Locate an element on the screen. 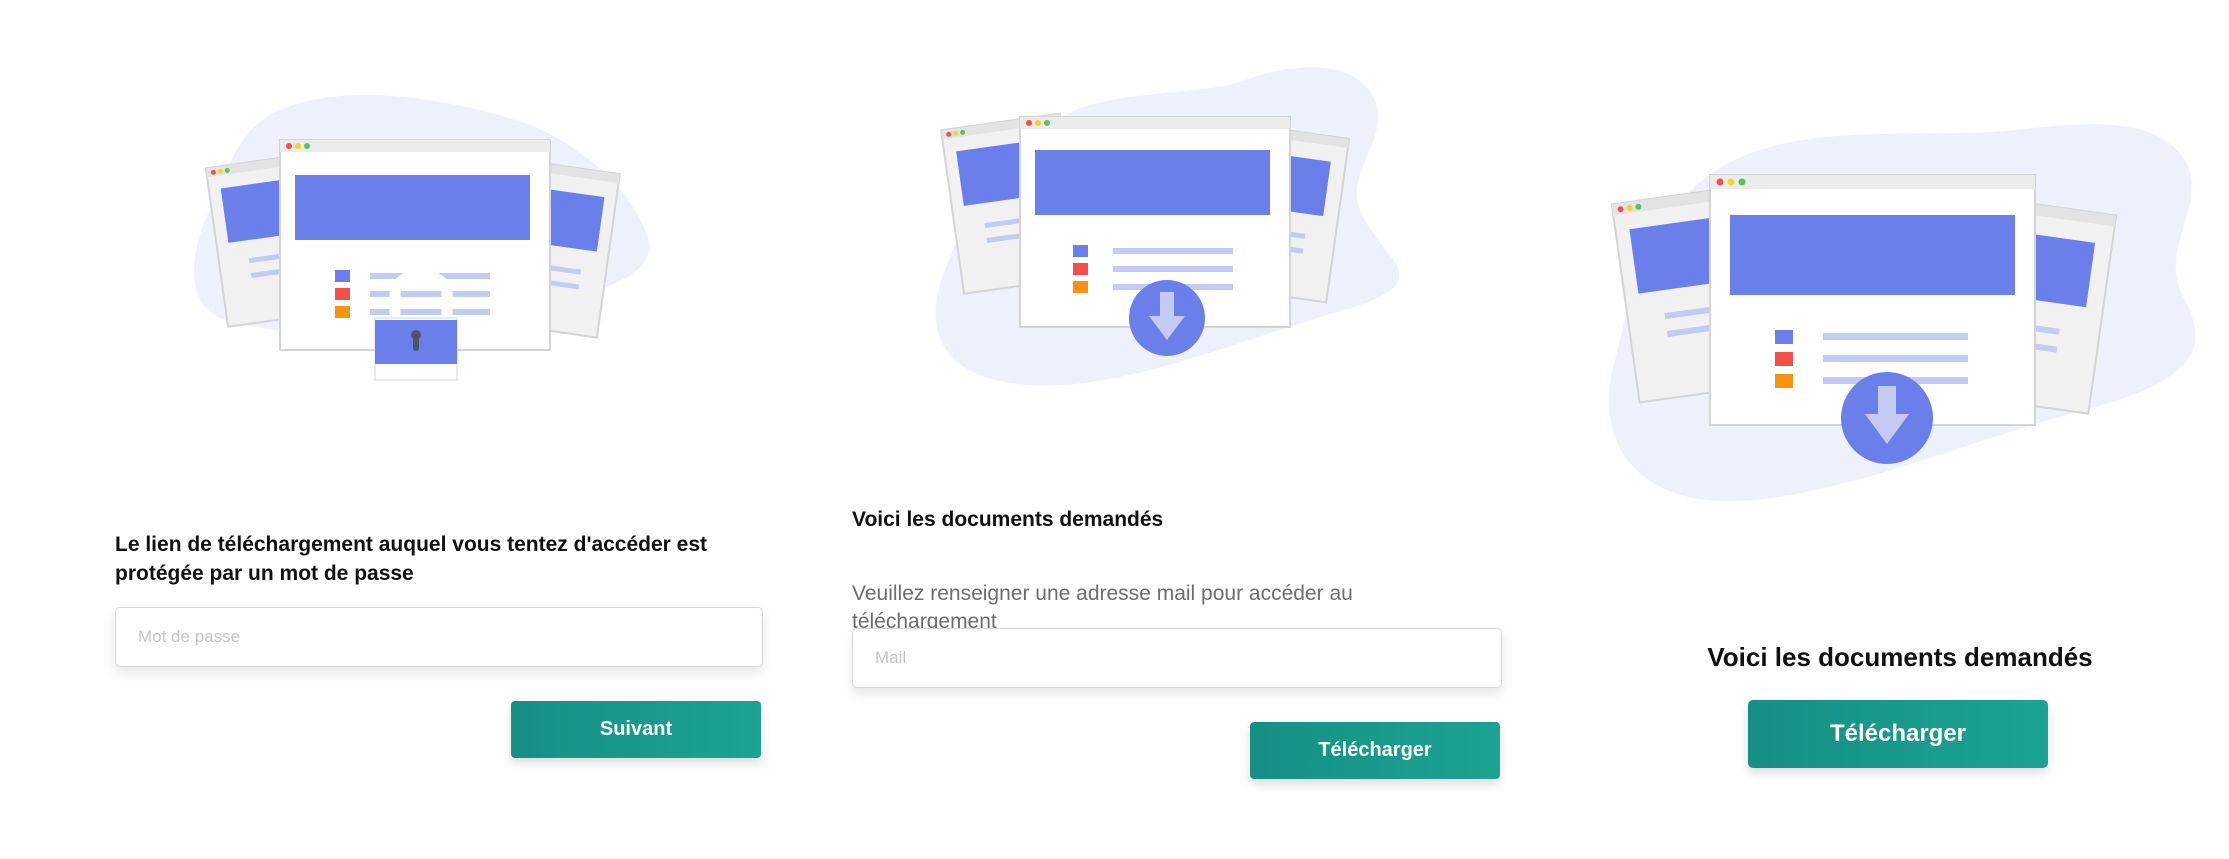 The height and width of the screenshot is (859, 2229). password-input is located at coordinates (439, 637).